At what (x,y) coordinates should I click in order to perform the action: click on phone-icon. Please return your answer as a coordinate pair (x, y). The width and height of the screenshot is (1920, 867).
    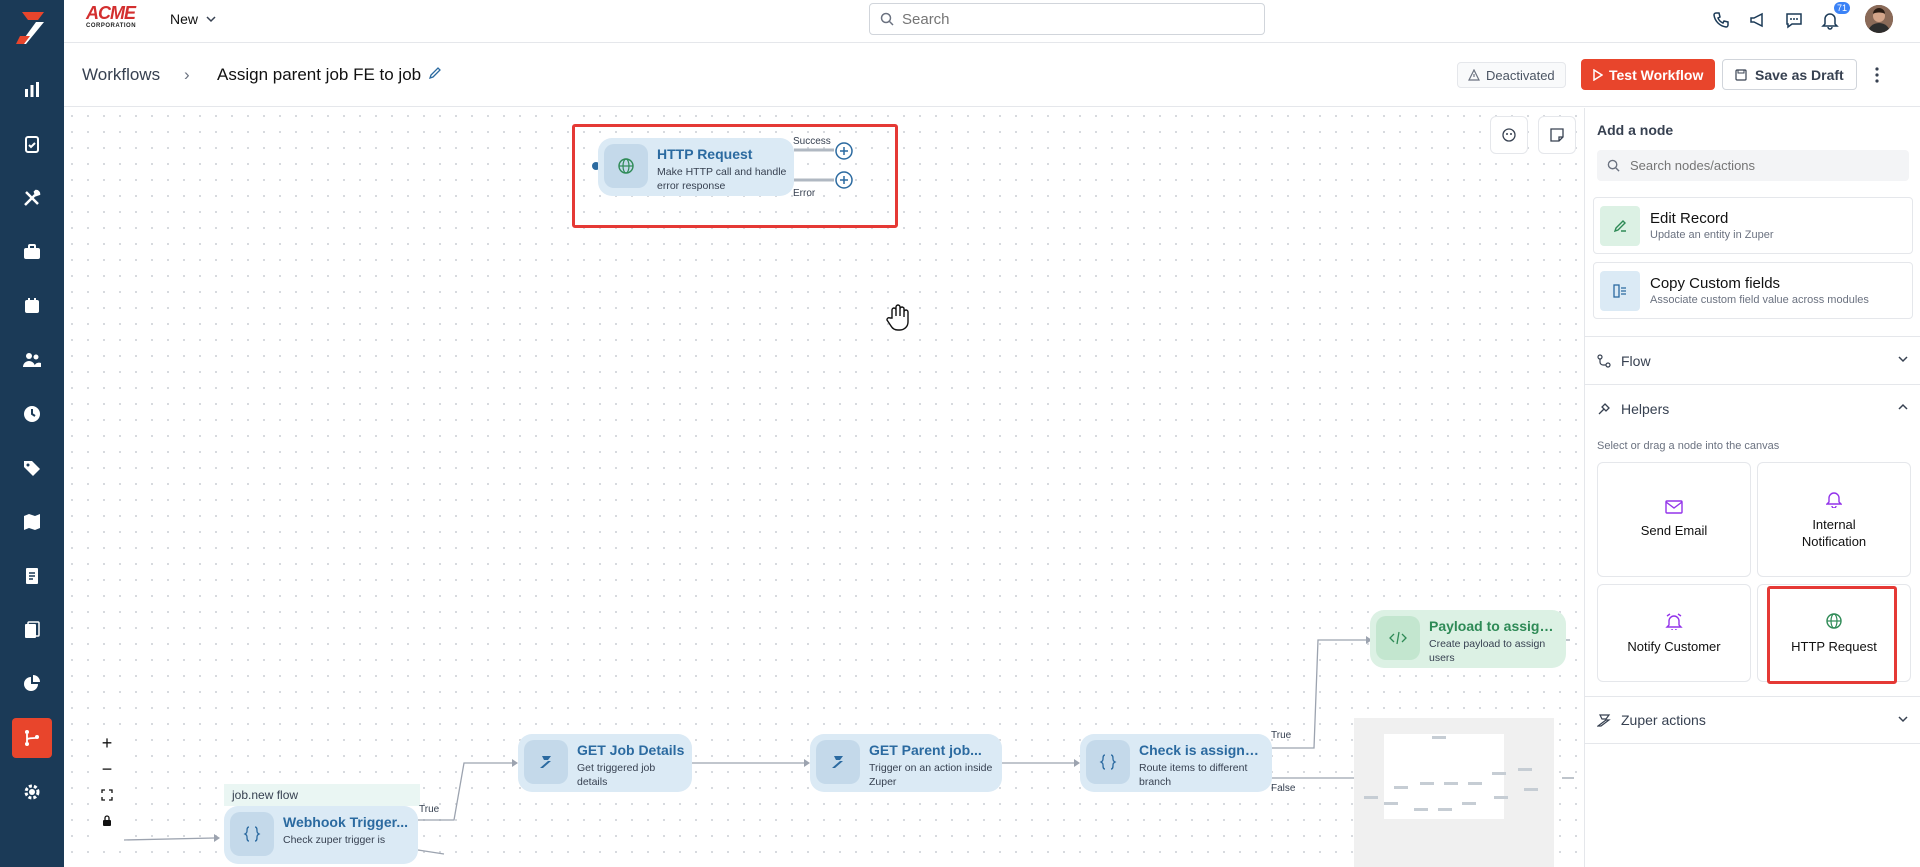
    Looking at the image, I should click on (1722, 20).